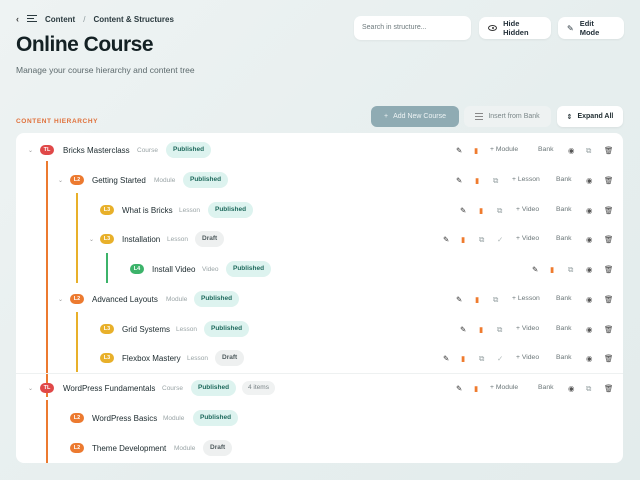 The height and width of the screenshot is (480, 640). What do you see at coordinates (515, 28) in the screenshot?
I see `hide-hidden-button: Hide Hidden` at bounding box center [515, 28].